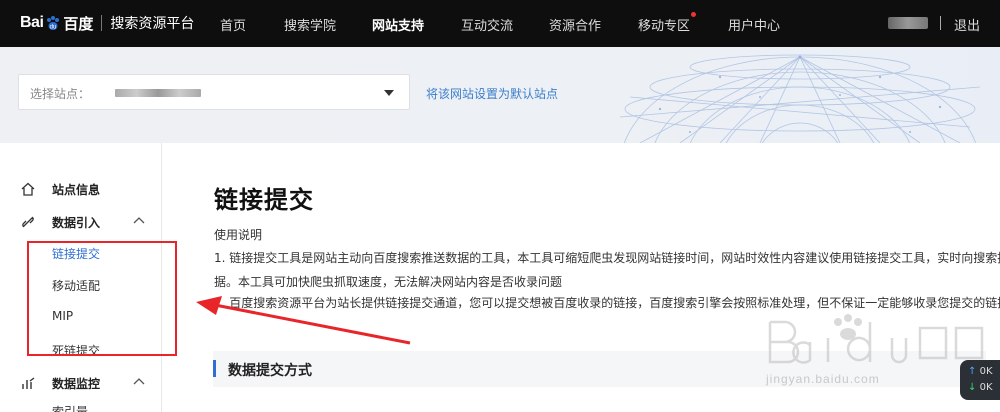 The image size is (1000, 412). I want to click on nav-mobile-zone: 移动专区, so click(667, 23).